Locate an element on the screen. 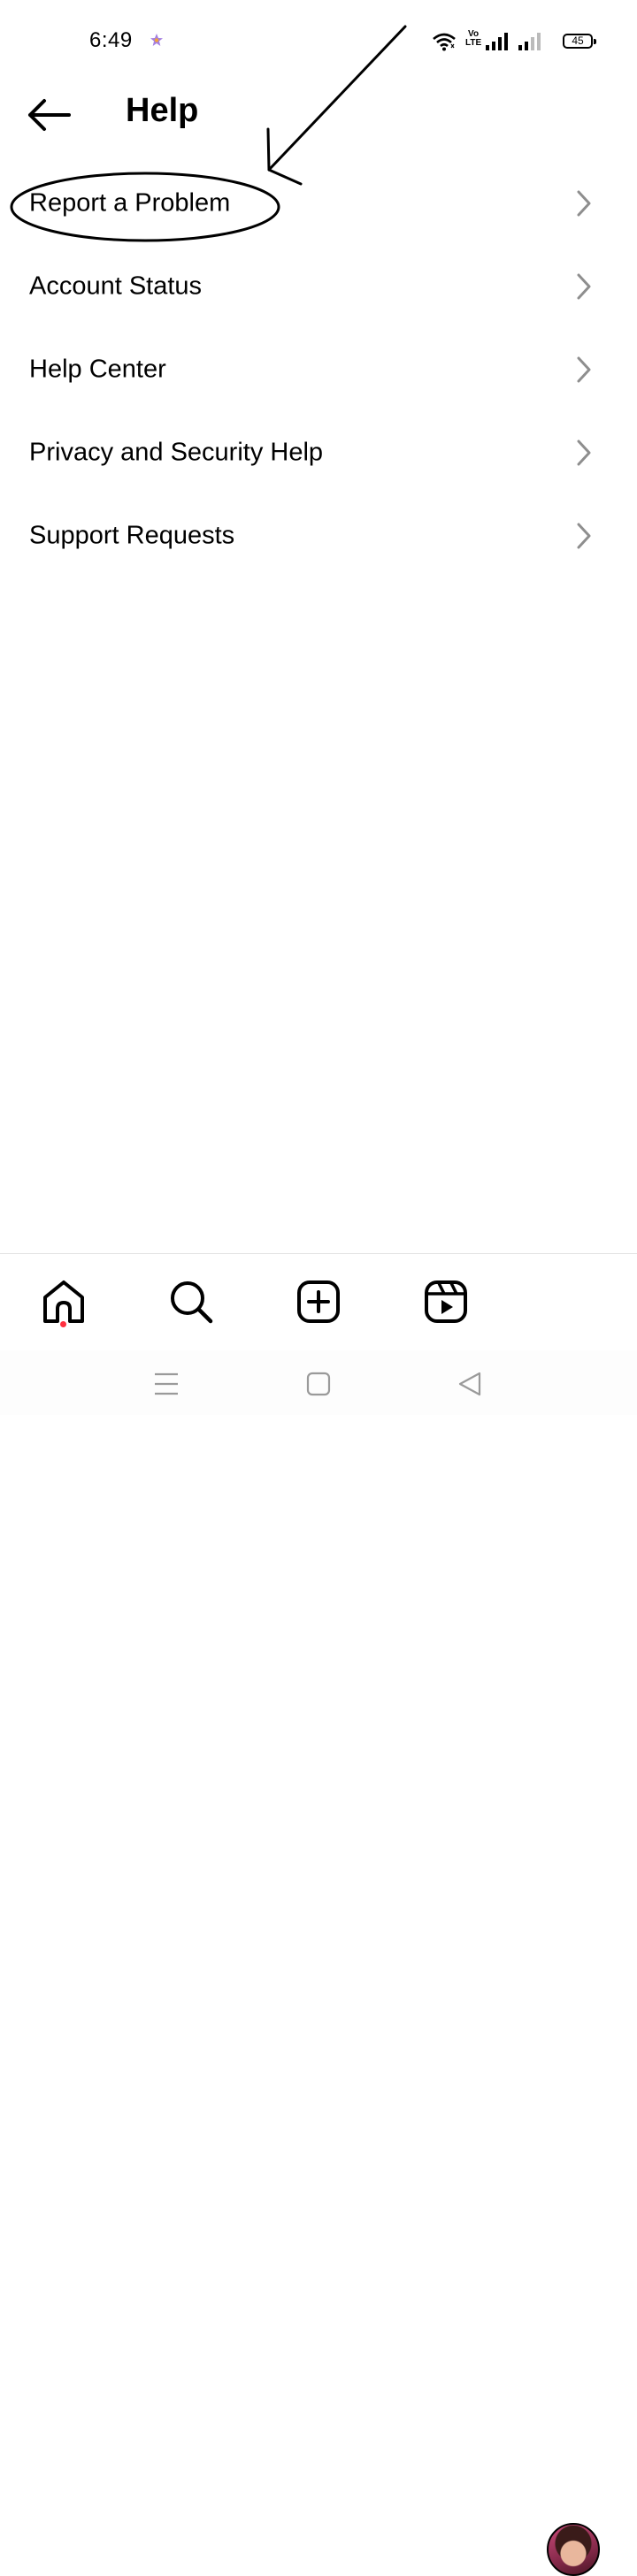 This screenshot has height=2576, width=637. system-nav-bar is located at coordinates (318, 1382).